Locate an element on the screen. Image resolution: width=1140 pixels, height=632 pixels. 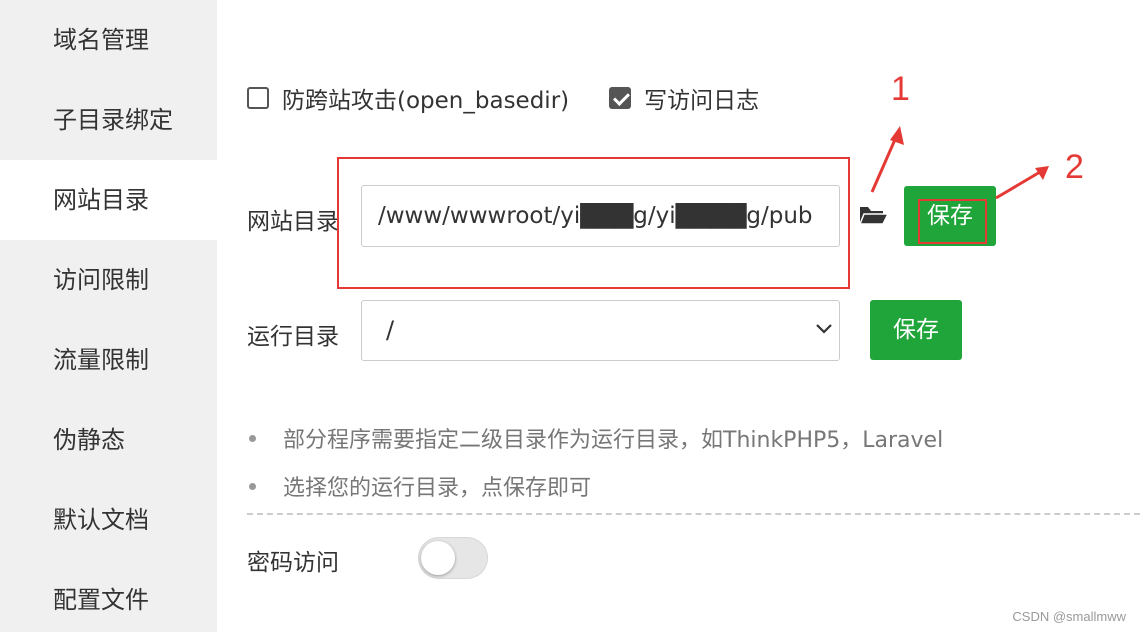
run-dir-select: / is located at coordinates (600, 330).